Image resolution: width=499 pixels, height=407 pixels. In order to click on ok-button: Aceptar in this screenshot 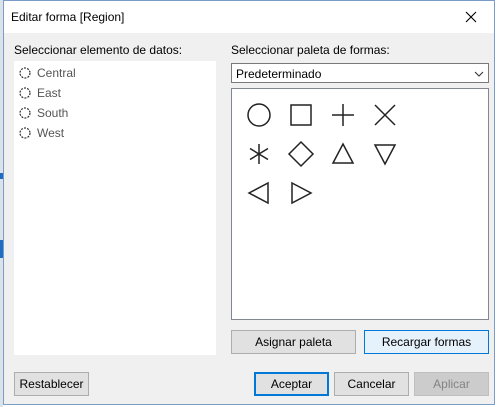, I will do `click(291, 384)`.